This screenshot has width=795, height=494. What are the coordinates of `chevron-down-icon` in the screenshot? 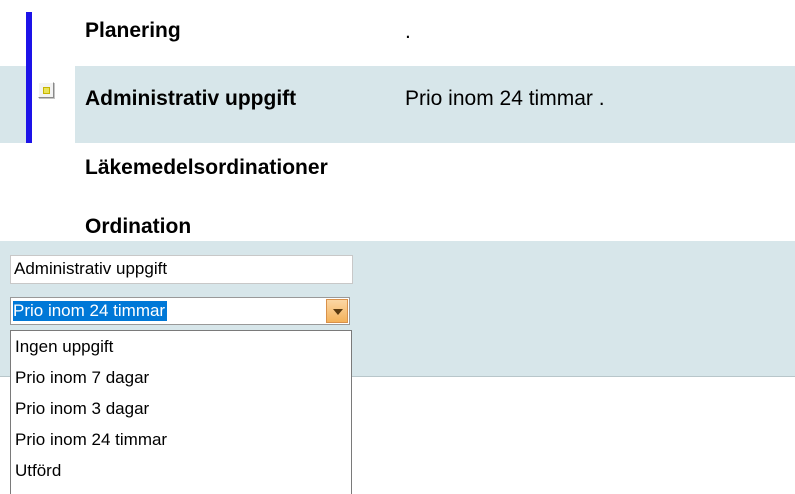 It's located at (337, 311).